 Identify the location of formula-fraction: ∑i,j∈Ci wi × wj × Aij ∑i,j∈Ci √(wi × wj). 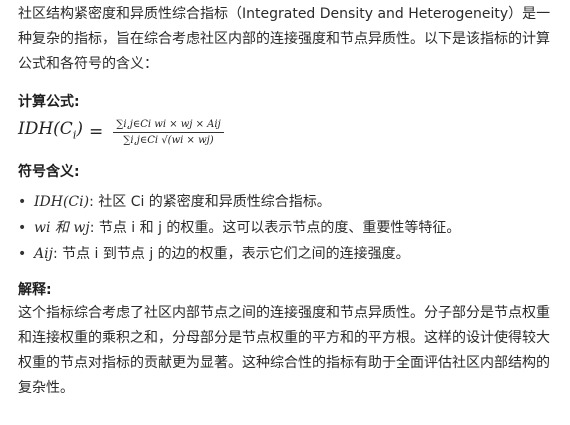
(168, 132).